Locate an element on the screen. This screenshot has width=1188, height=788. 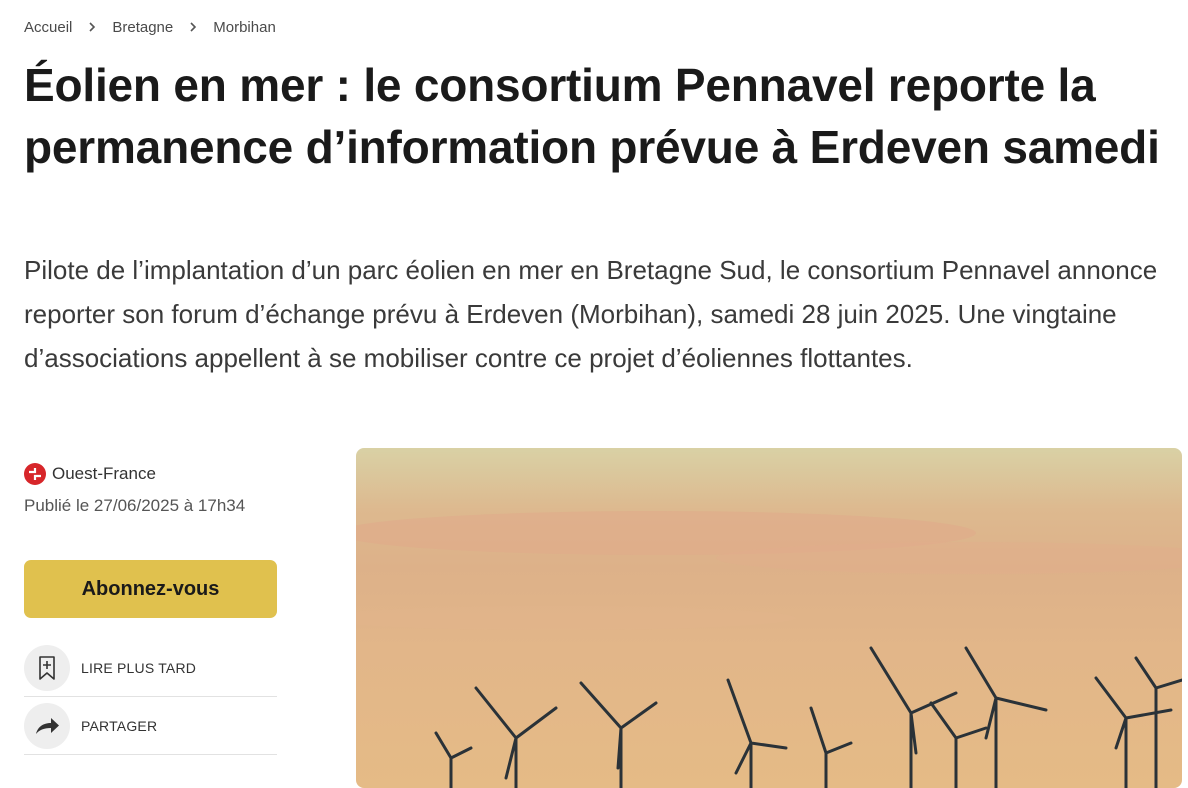
share-button: PARTAGER is located at coordinates (150, 726).